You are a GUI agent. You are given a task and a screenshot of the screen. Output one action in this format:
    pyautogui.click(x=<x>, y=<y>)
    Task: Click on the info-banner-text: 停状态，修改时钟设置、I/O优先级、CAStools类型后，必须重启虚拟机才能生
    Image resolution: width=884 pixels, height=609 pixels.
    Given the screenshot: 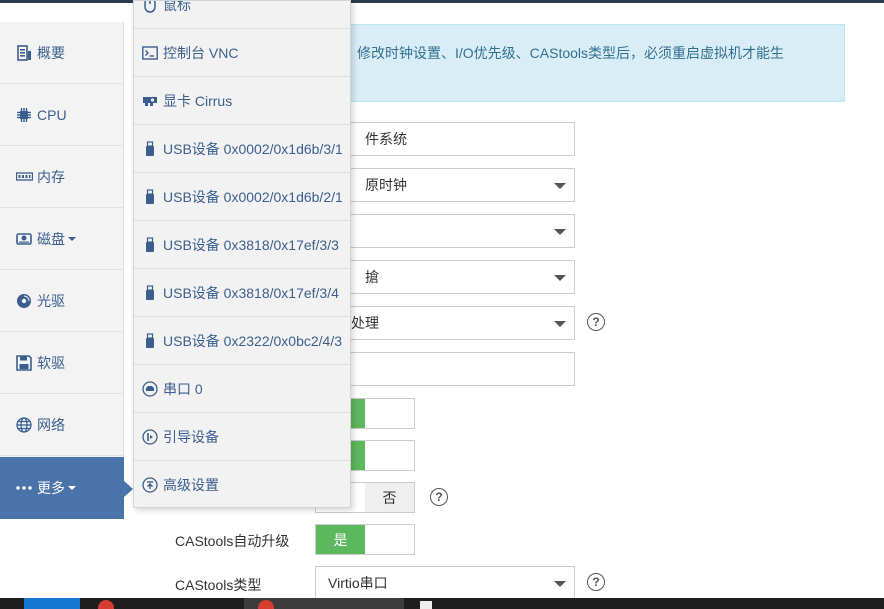 What is the action you would take?
    pyautogui.click(x=543, y=53)
    